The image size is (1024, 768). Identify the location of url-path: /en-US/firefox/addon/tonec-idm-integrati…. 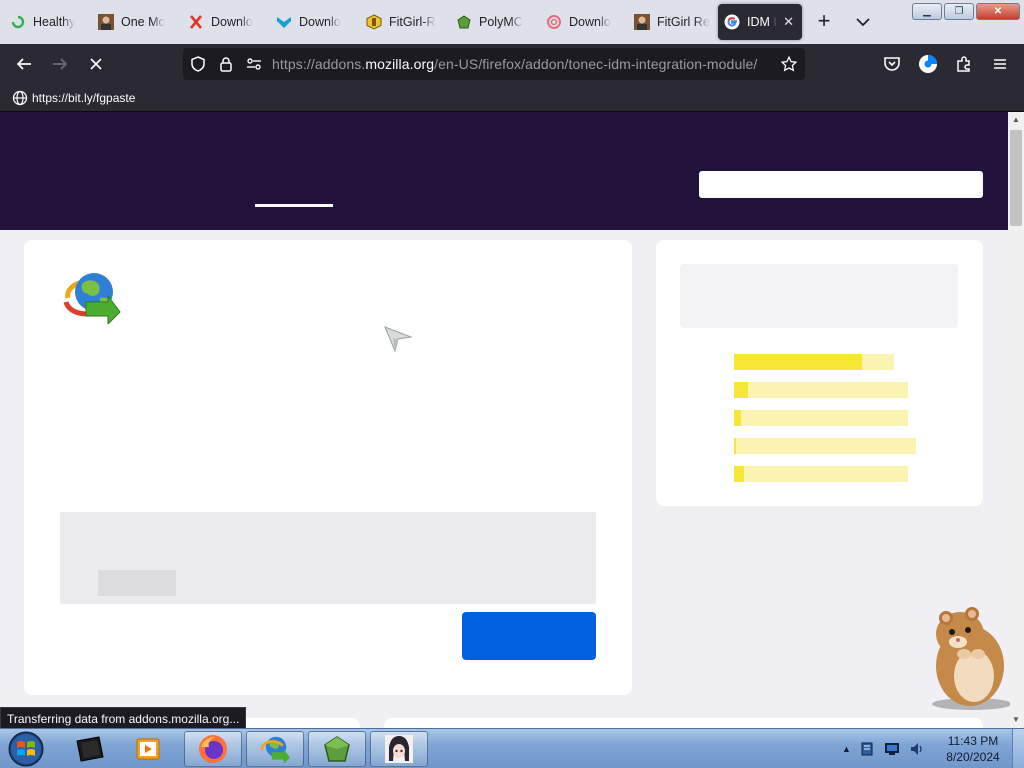
(596, 64).